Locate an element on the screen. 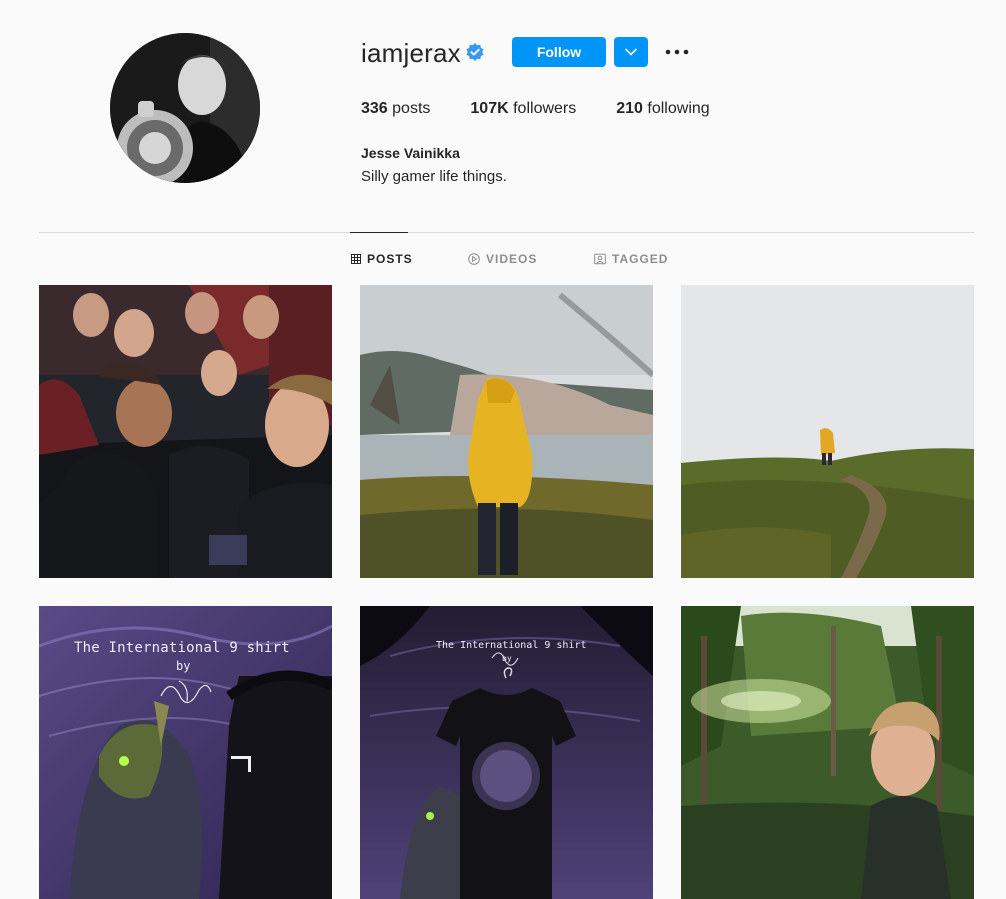 This screenshot has height=899, width=1006. profile-avatar is located at coordinates (185, 108).